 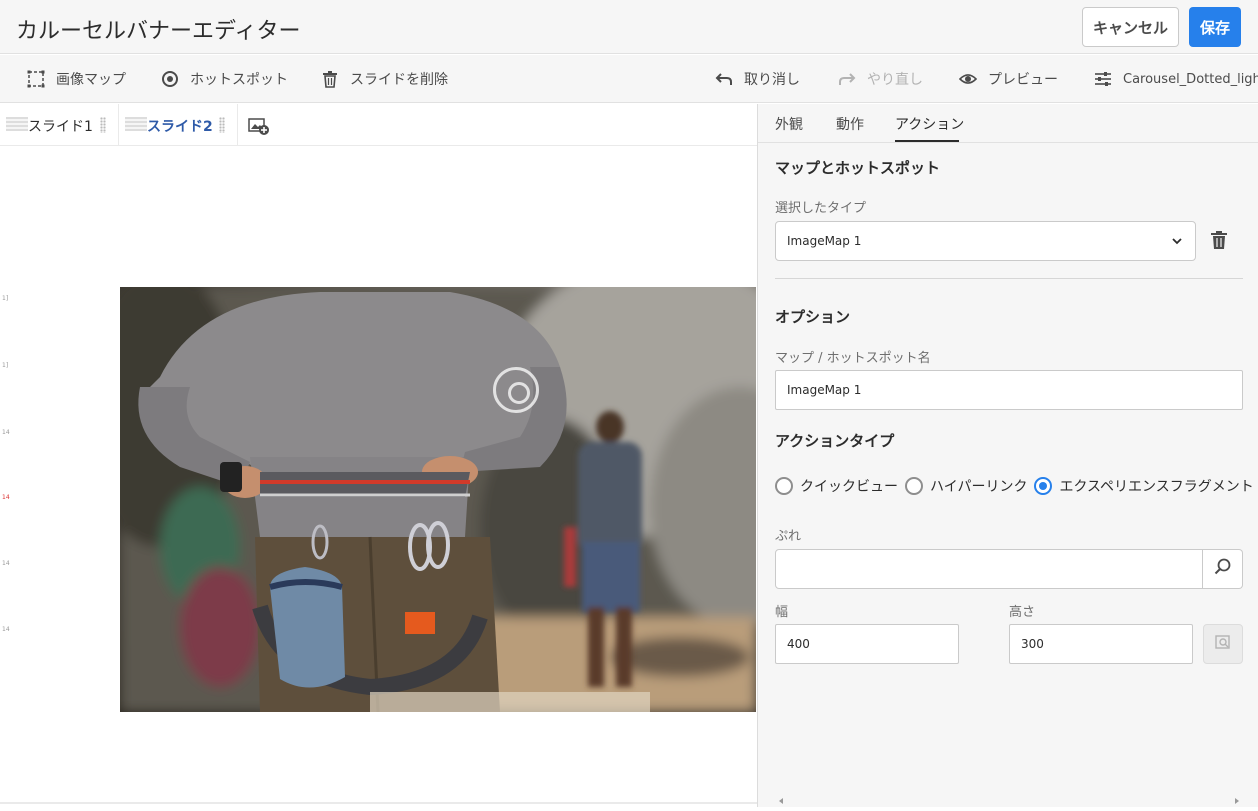 I want to click on tab-behavior: 動作, so click(x=850, y=124).